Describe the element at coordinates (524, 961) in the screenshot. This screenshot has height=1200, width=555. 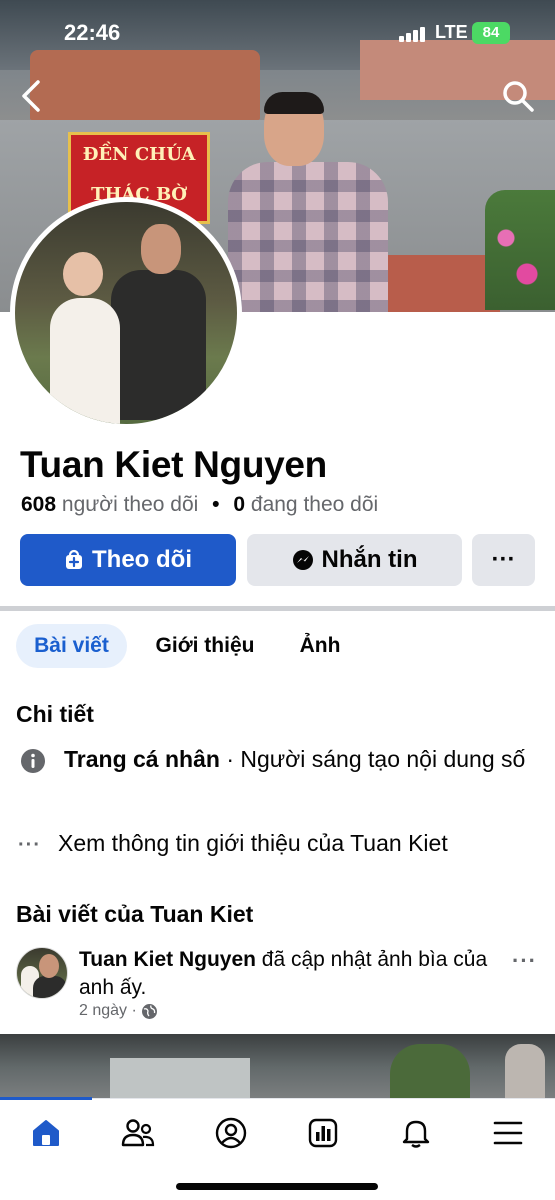
I see `post-options-button: ···` at that location.